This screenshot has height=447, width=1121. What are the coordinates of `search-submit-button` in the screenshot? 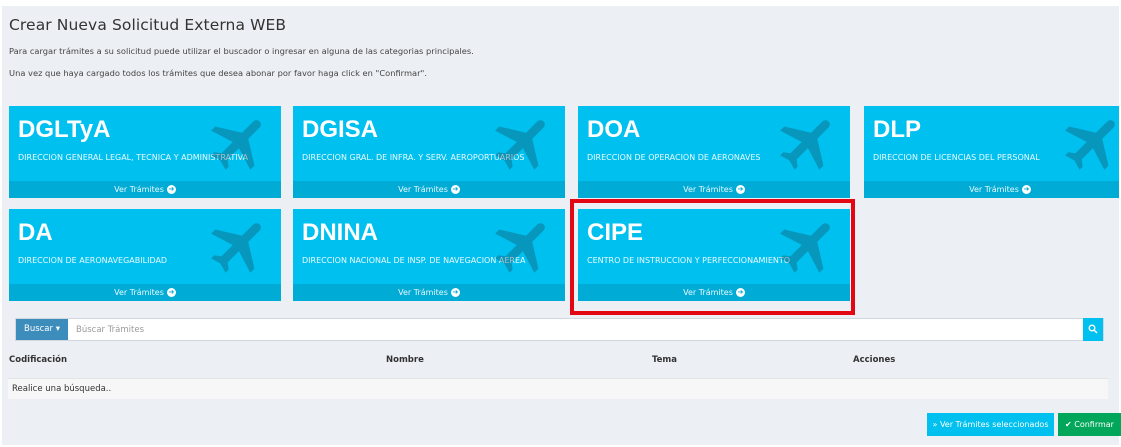 It's located at (1093, 329).